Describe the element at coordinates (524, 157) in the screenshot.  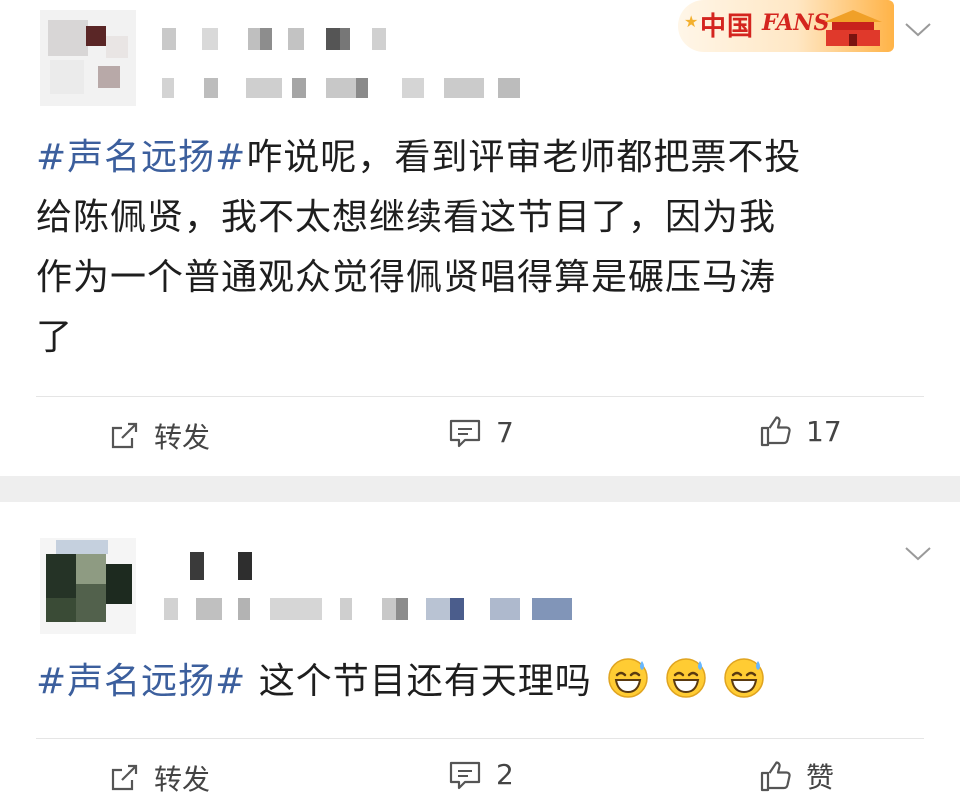
I see `post-text-line: 咋说呢，看到评审老师都把票不投` at that location.